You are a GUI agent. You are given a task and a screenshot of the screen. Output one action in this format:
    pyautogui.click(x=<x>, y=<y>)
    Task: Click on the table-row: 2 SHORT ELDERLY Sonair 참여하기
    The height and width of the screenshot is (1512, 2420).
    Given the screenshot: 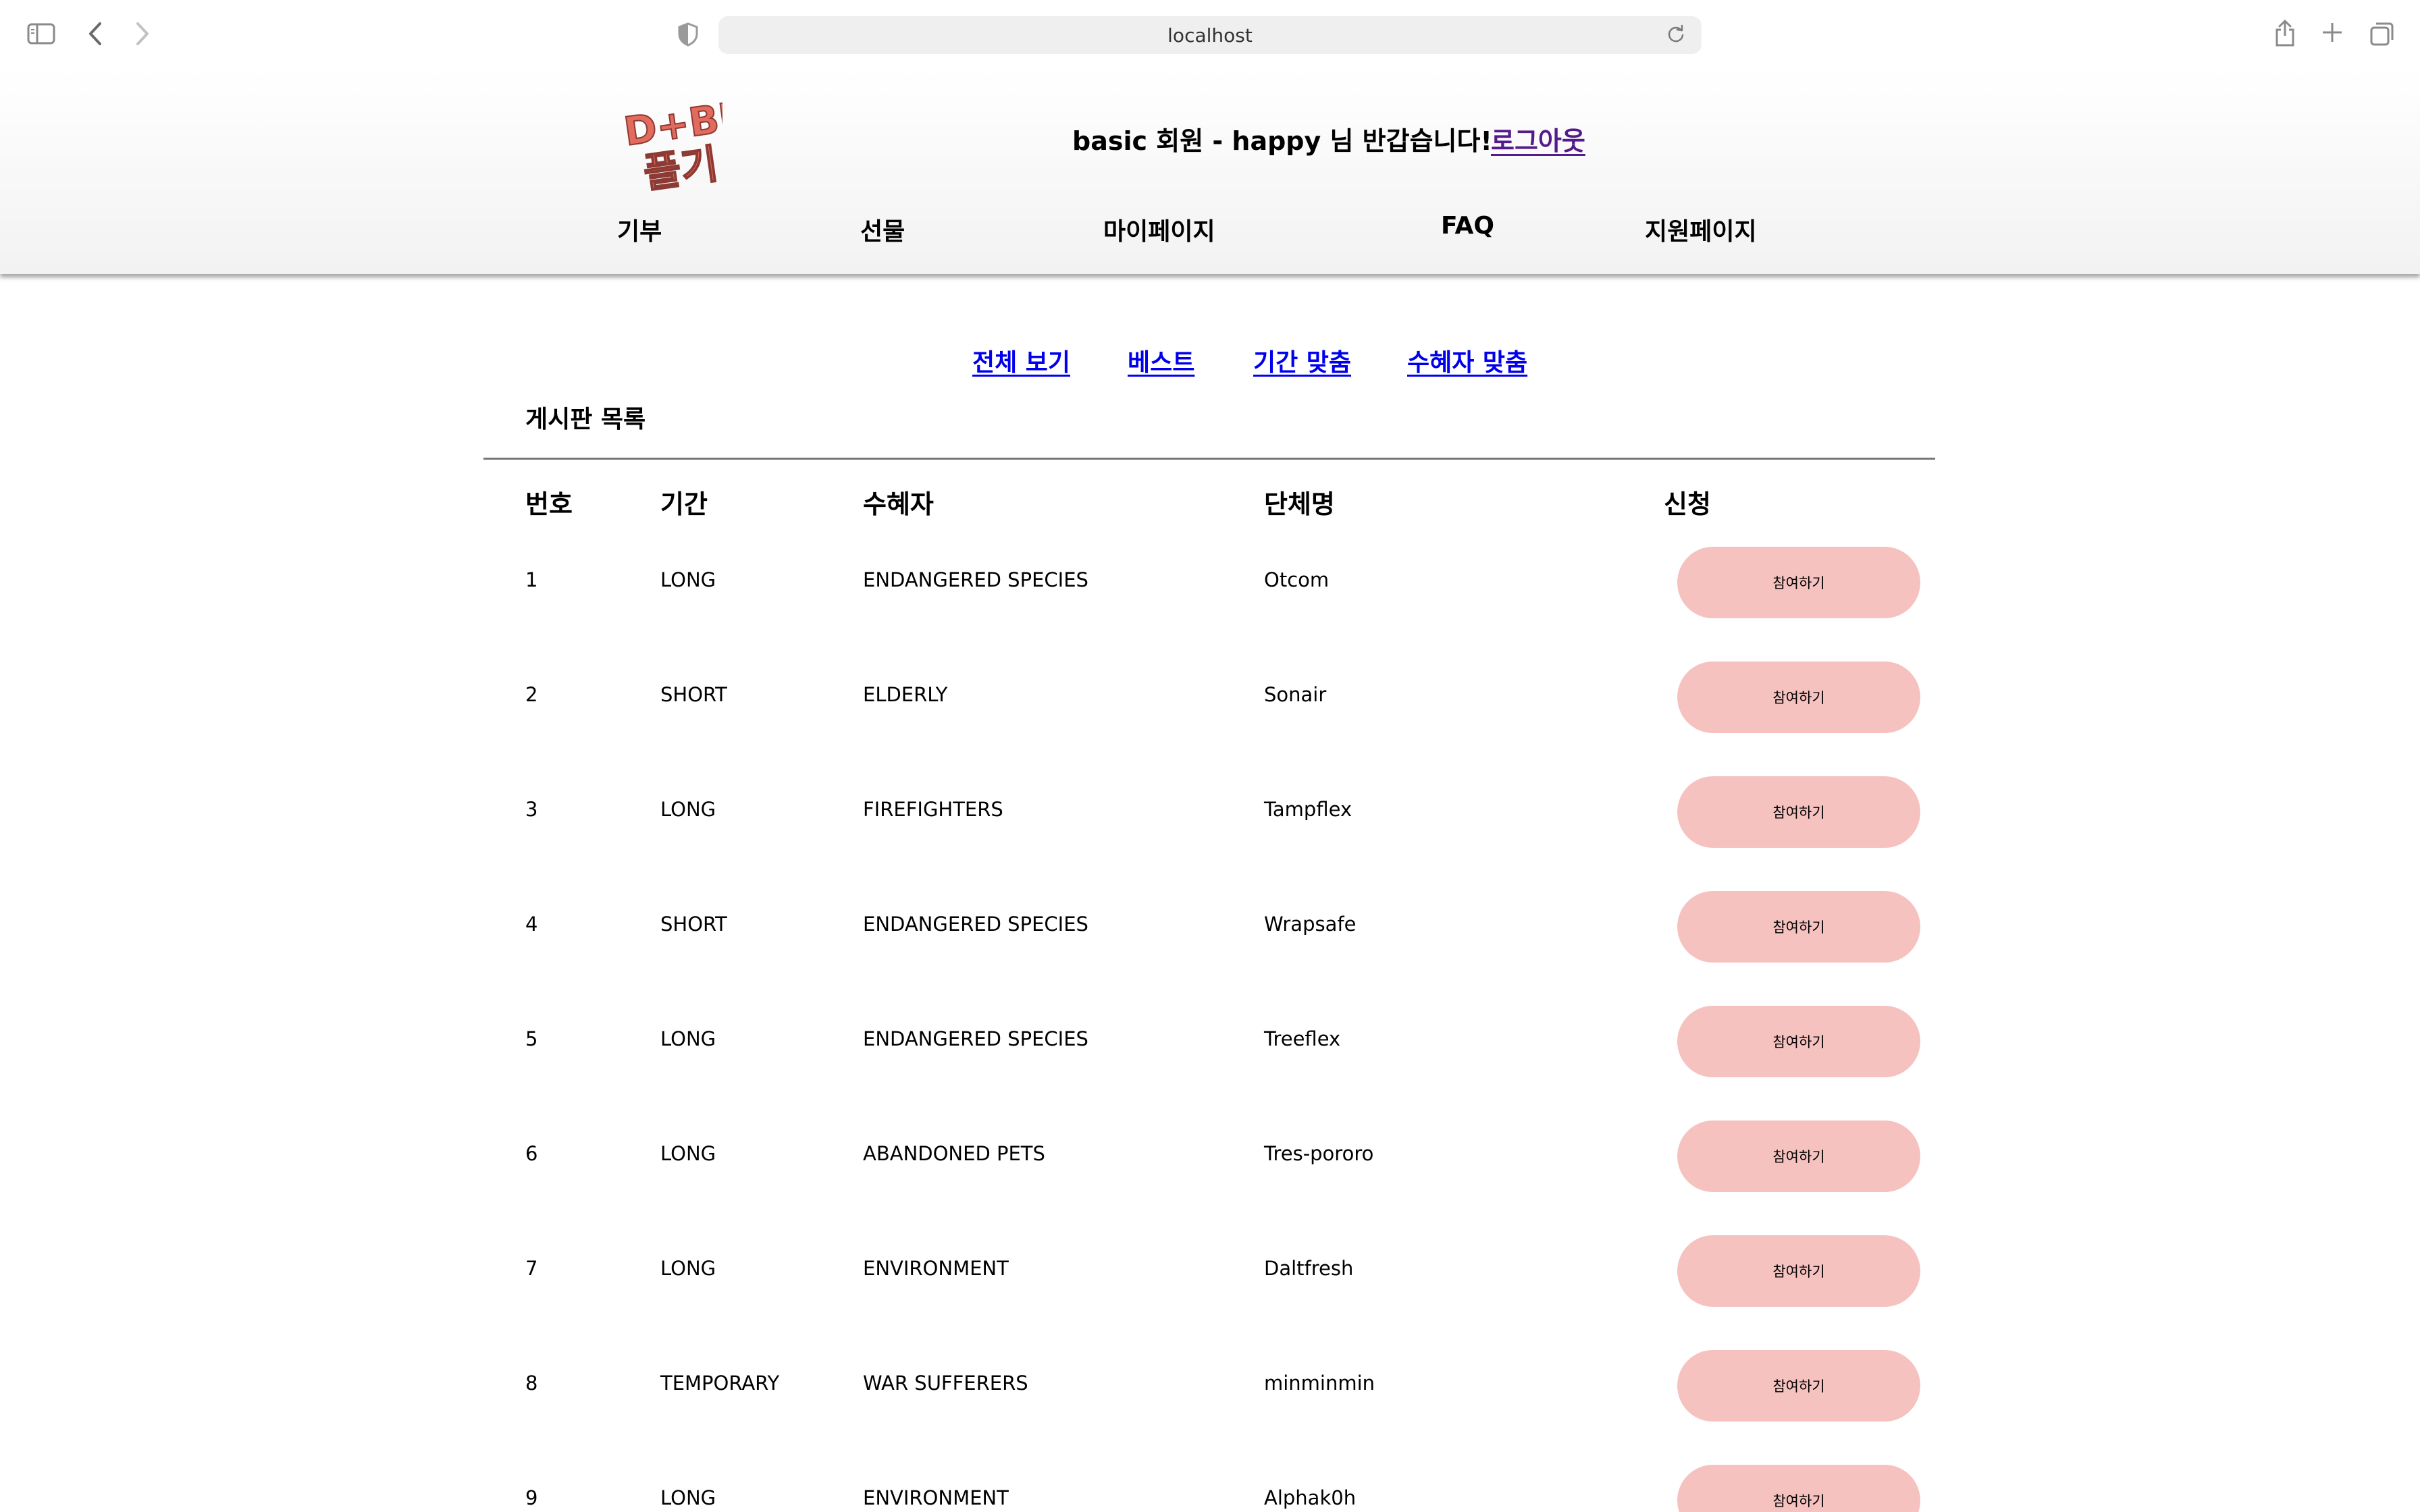 What is the action you would take?
    pyautogui.click(x=1210, y=697)
    